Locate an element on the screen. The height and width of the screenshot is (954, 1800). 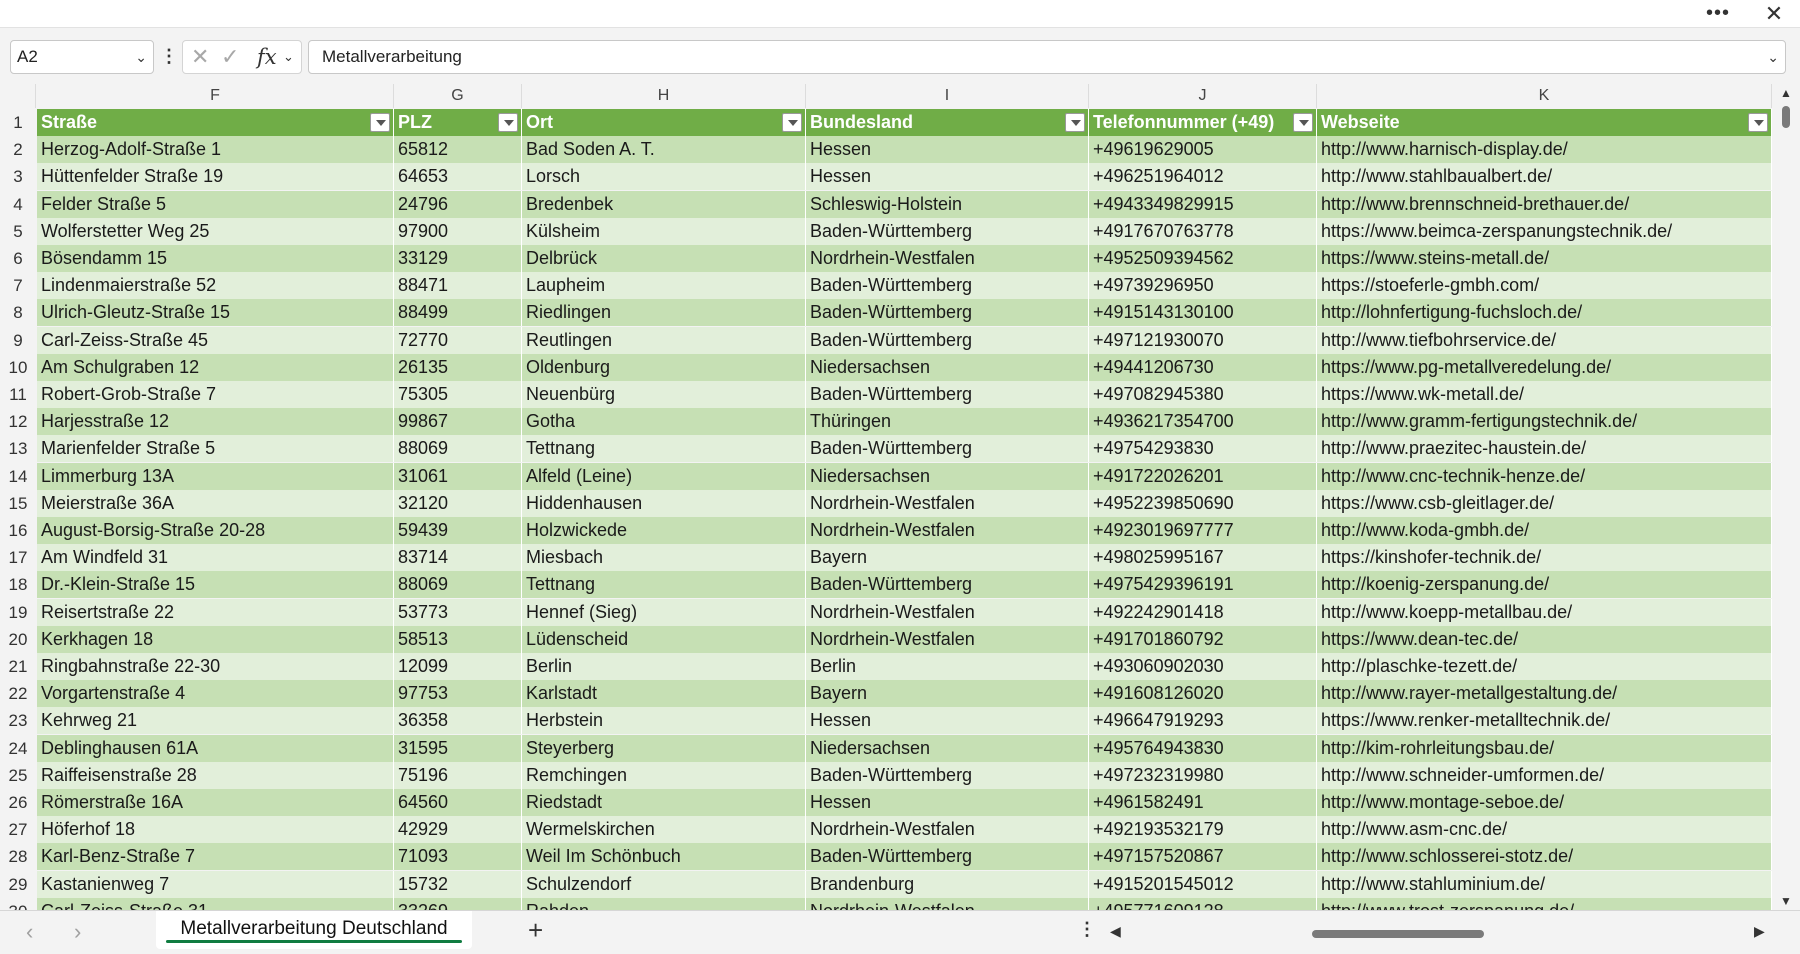
table-cell: +49441206730 is located at coordinates (1203, 367).